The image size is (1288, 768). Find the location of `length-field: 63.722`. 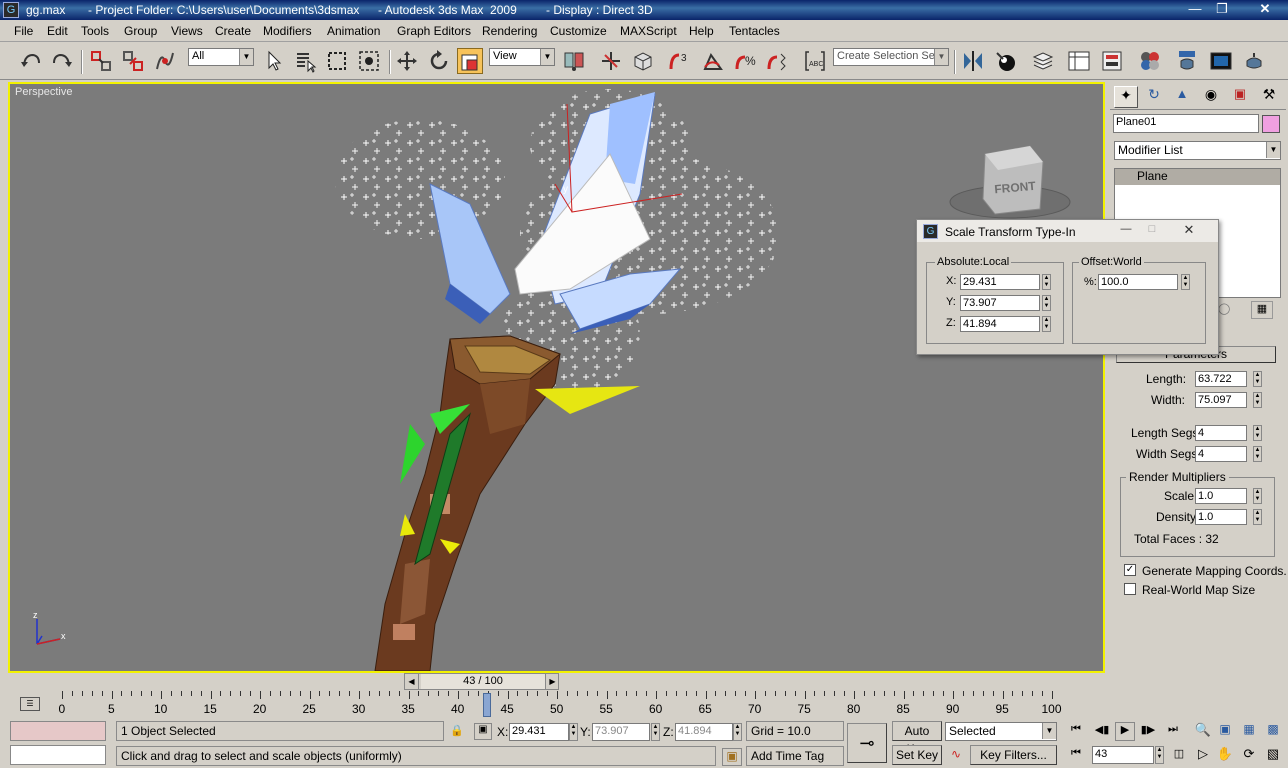

length-field: 63.722 is located at coordinates (1221, 379).